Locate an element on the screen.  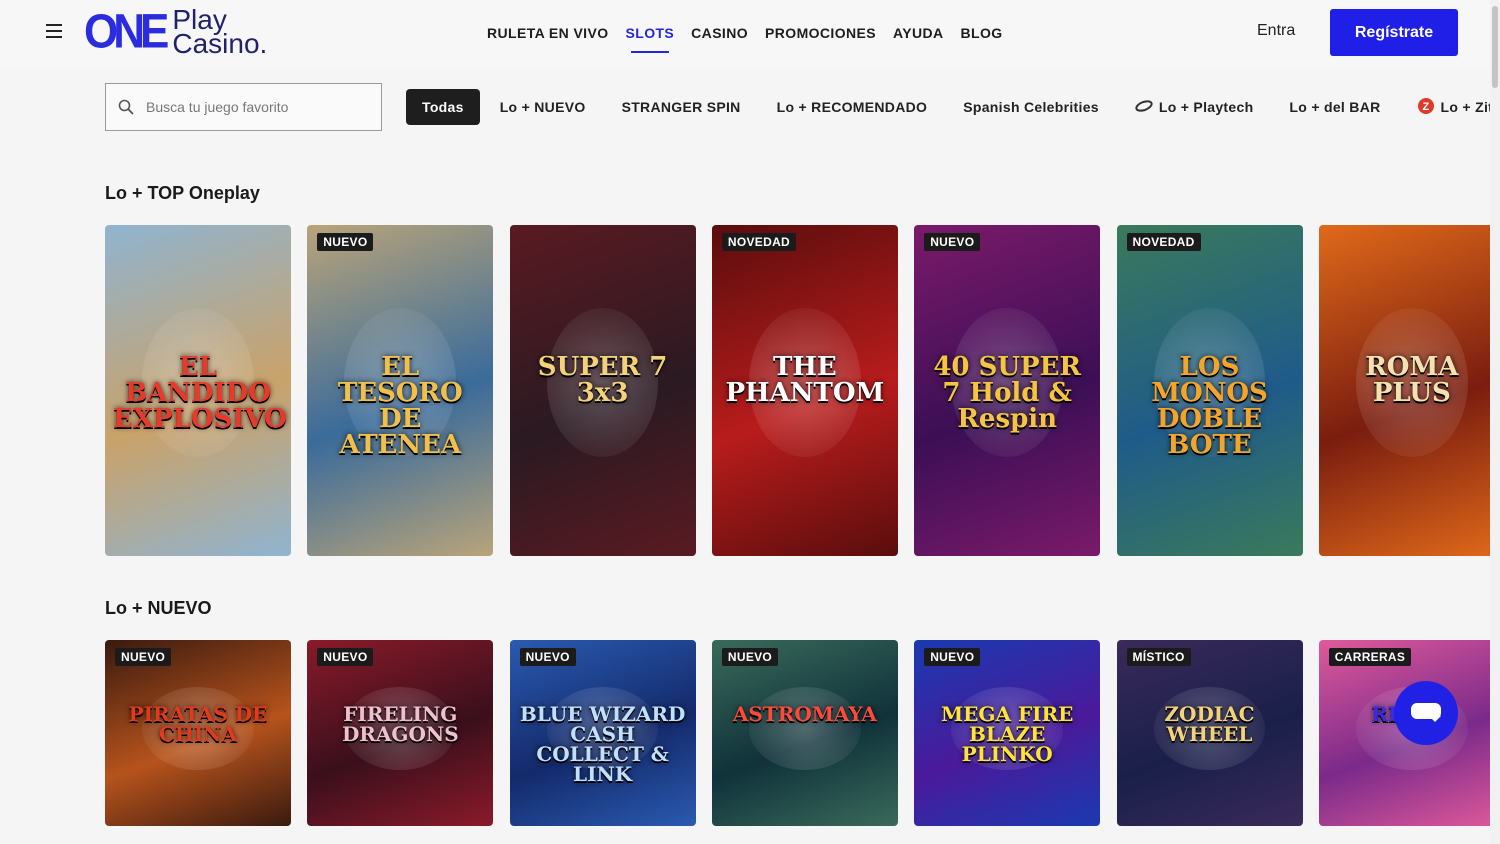
chat-button is located at coordinates (1426, 713).